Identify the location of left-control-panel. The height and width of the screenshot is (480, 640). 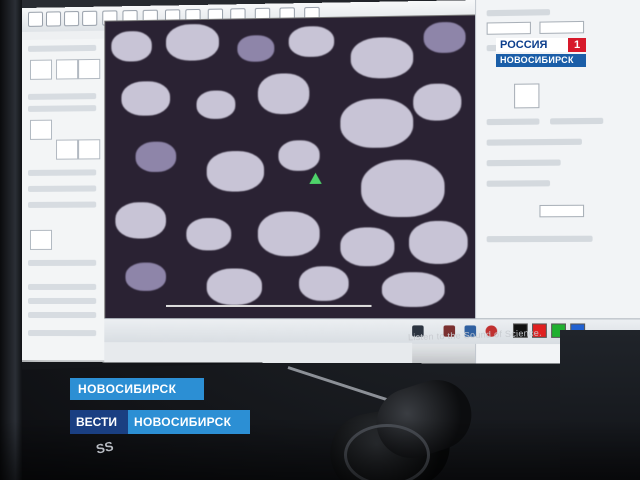
(64, 199).